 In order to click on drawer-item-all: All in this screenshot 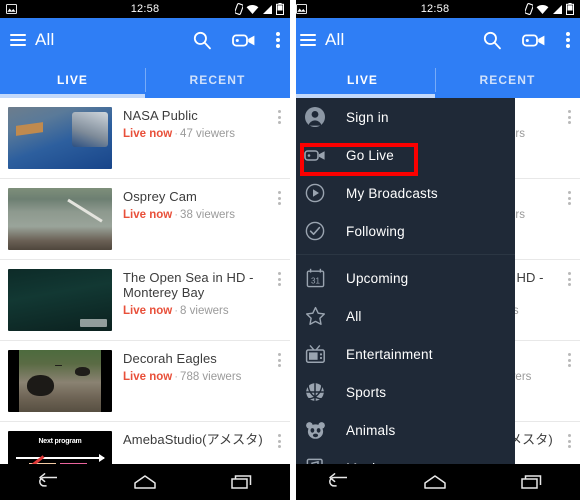, I will do `click(402, 316)`.